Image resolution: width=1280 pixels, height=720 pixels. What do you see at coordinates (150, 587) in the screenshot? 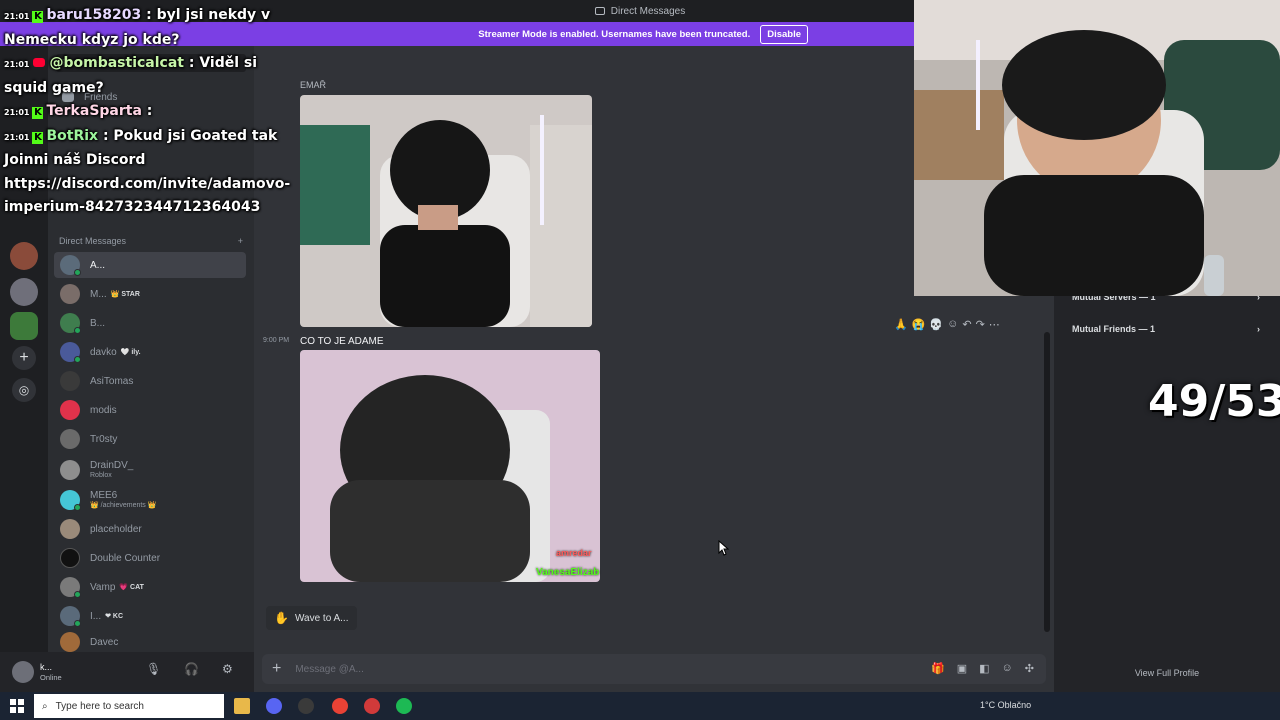
I see `dm-item: Vamp 💗 CAT` at bounding box center [150, 587].